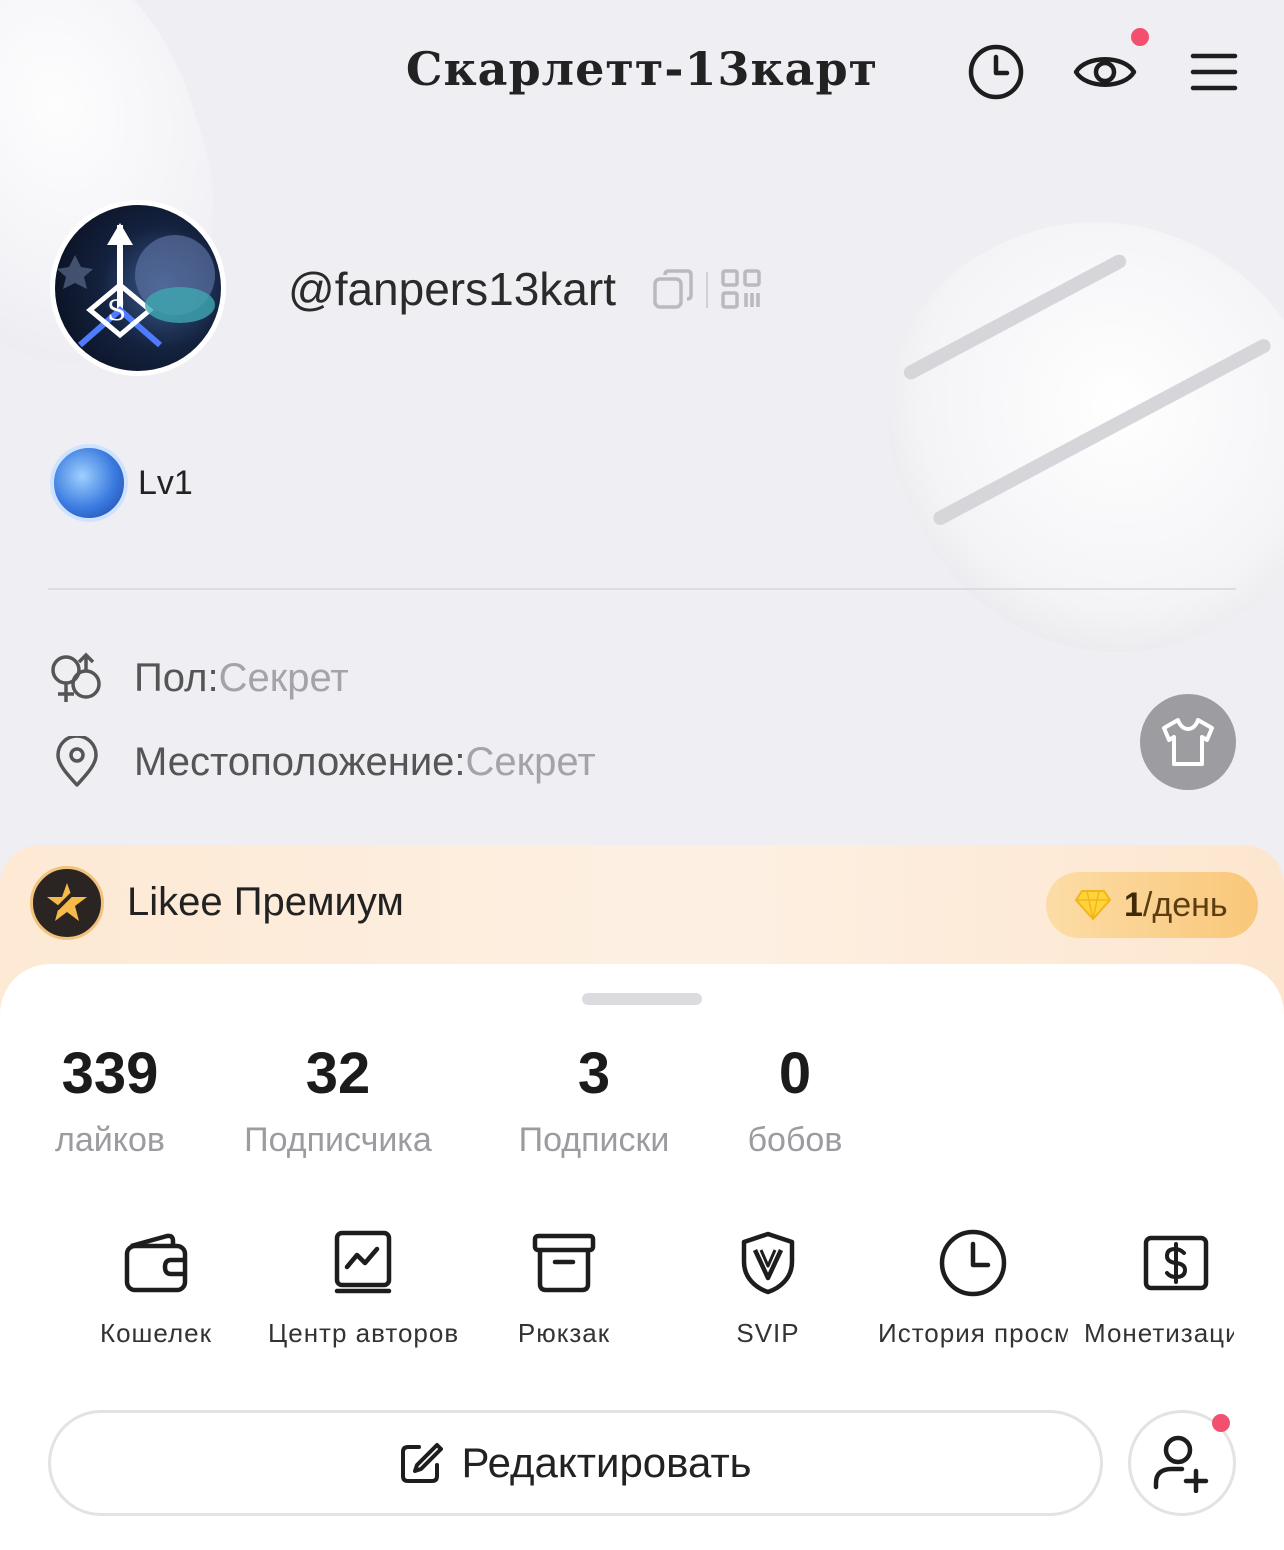 The height and width of the screenshot is (1550, 1284). I want to click on tool-label: SVIP, so click(768, 1333).